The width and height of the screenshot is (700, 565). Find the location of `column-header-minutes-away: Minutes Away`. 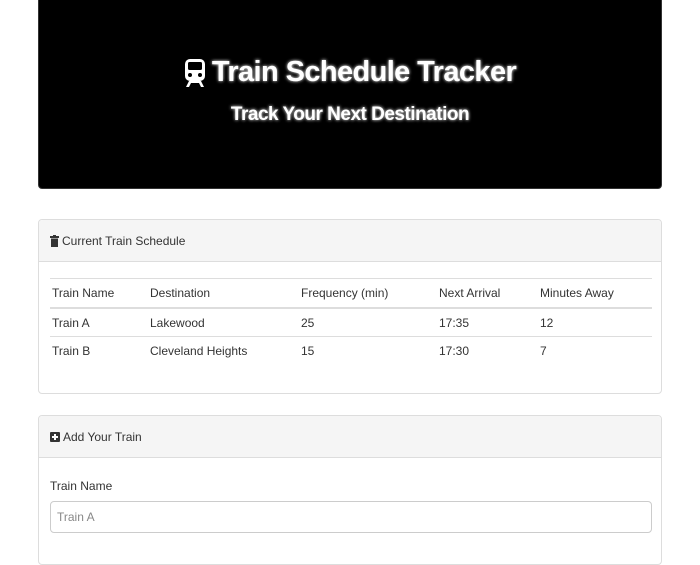

column-header-minutes-away: Minutes Away is located at coordinates (595, 293).